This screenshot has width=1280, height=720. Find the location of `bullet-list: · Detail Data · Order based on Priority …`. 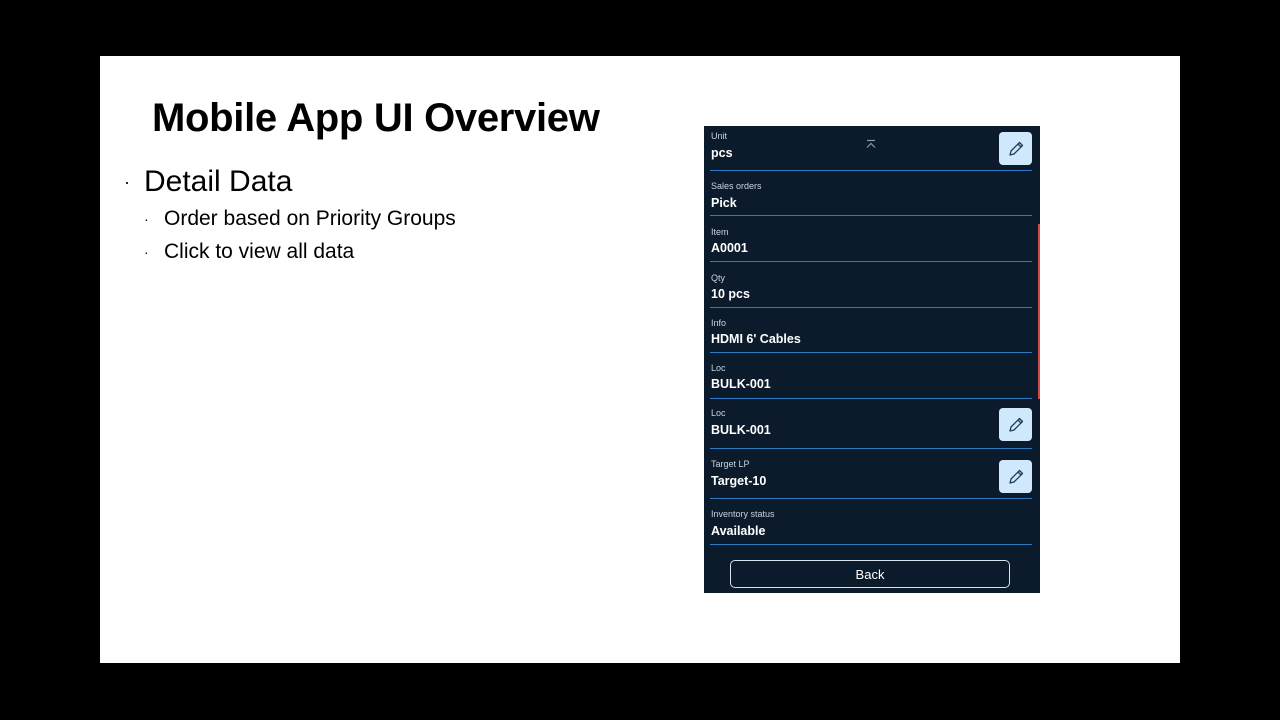

bullet-list: · Detail Data · Order based on Priority … is located at coordinates (290, 215).